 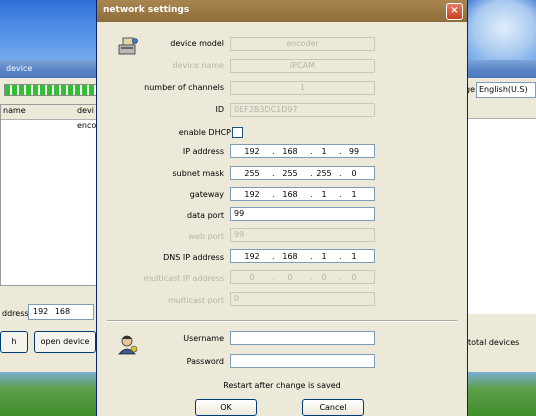 I want to click on language-select: English(U.S), so click(x=506, y=90).